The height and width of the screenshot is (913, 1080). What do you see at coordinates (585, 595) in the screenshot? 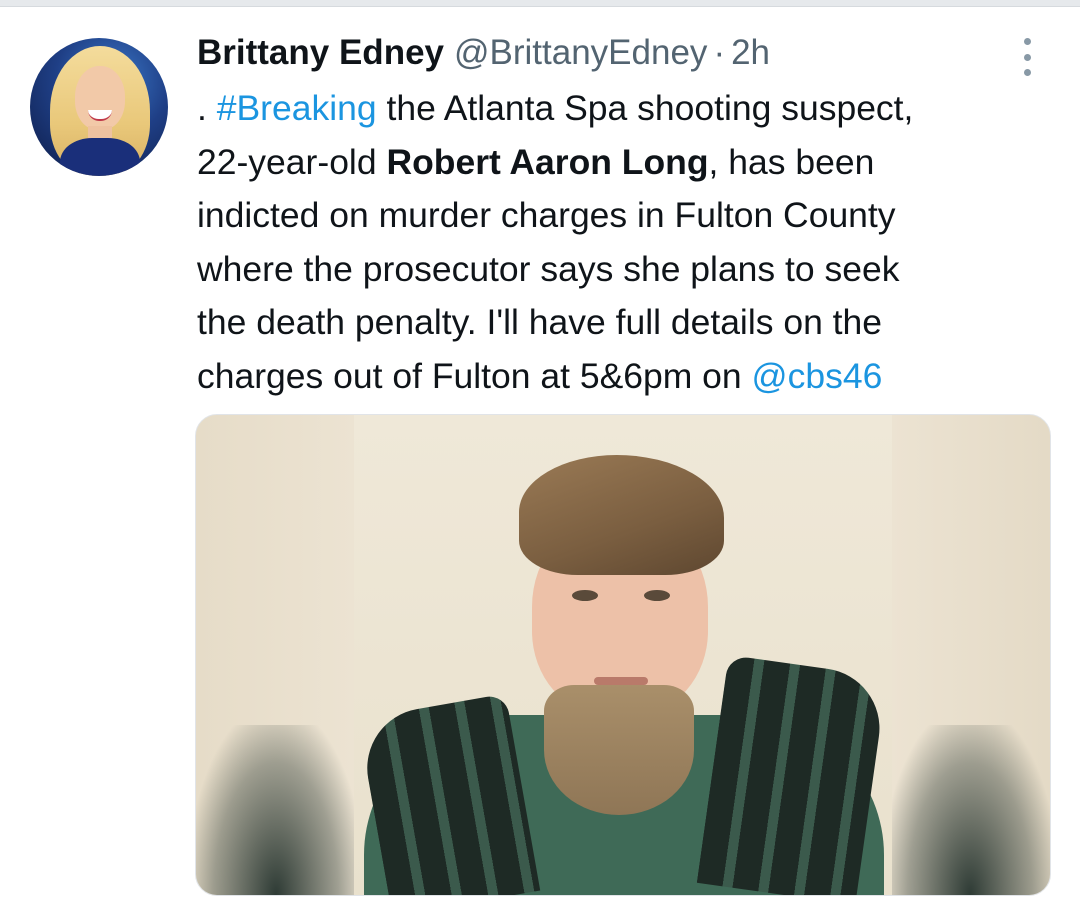
I see `photo-eye-left` at bounding box center [585, 595].